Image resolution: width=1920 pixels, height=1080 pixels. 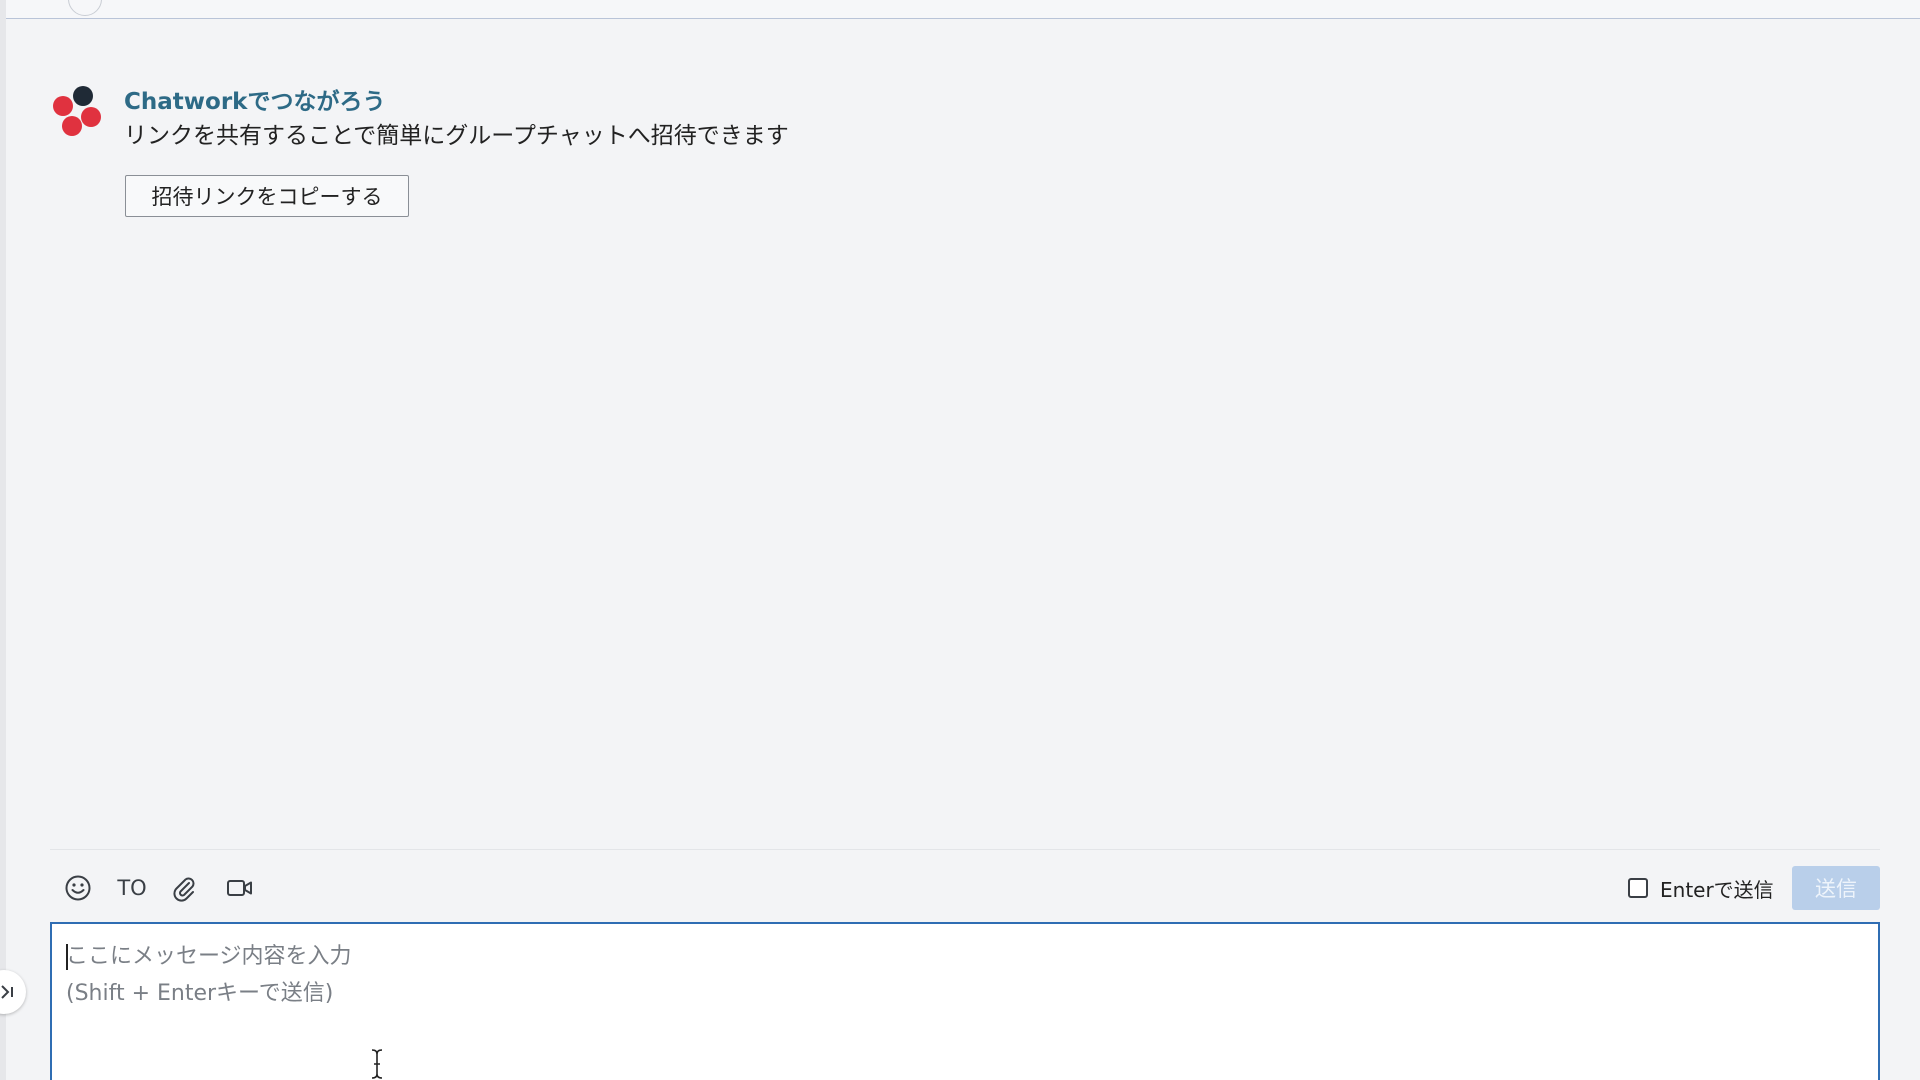 I want to click on ibeam-cursor-icon, so click(x=377, y=1064).